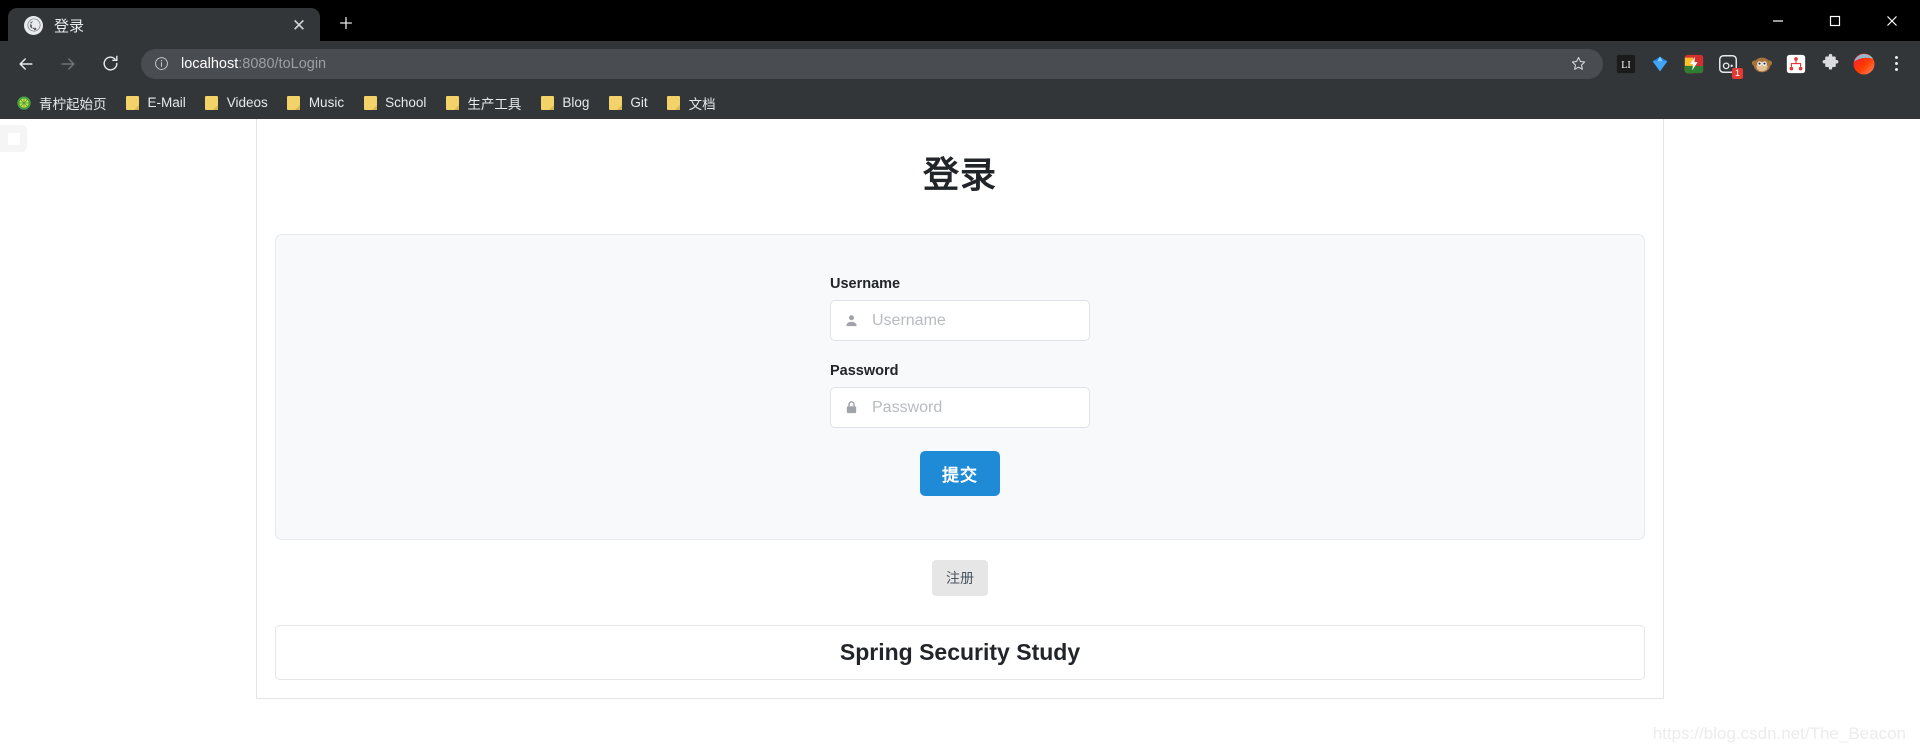  What do you see at coordinates (69, 26) in the screenshot?
I see `tab-title: 登录` at bounding box center [69, 26].